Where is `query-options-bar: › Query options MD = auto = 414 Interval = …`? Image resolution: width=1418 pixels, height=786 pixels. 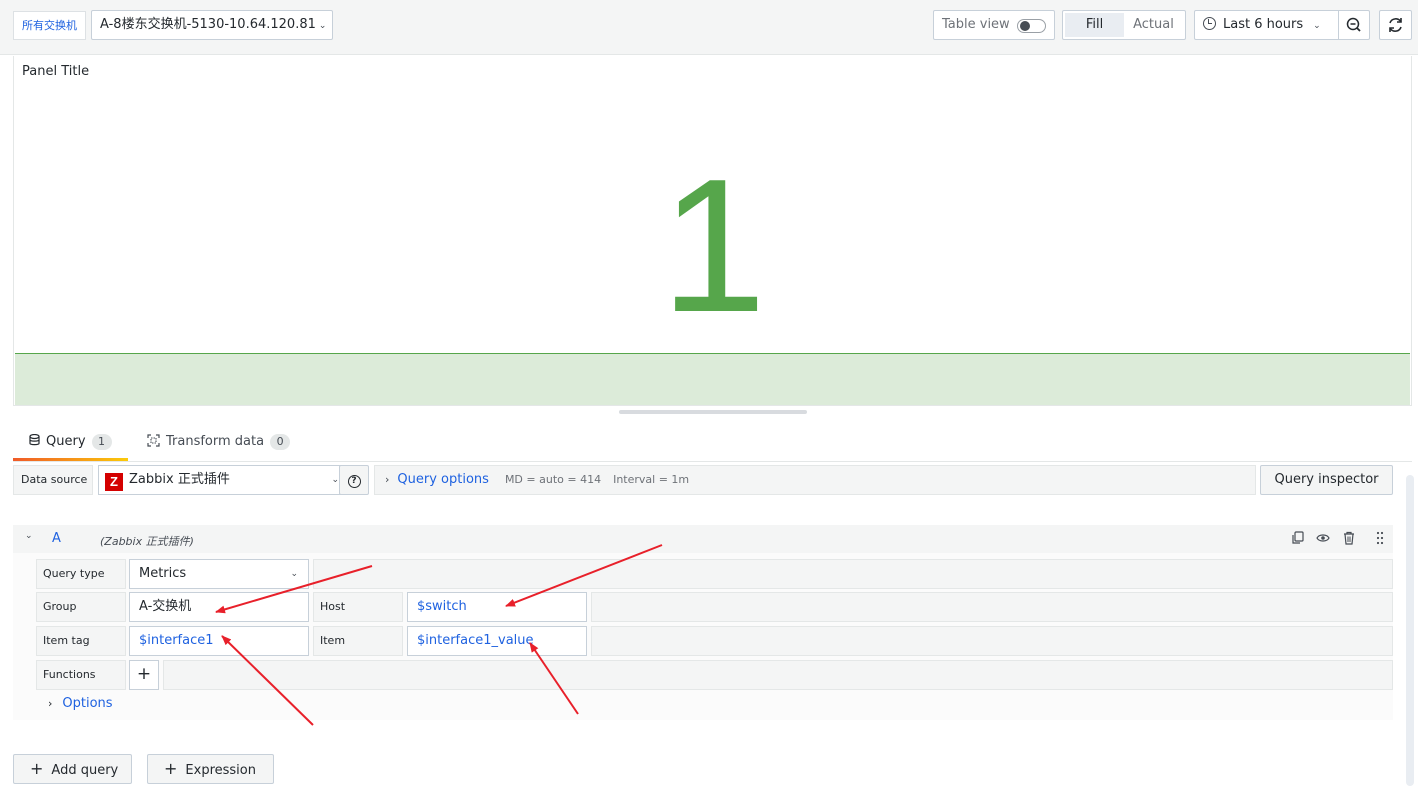
query-options-bar: › Query options MD = auto = 414 Interval = … is located at coordinates (815, 480).